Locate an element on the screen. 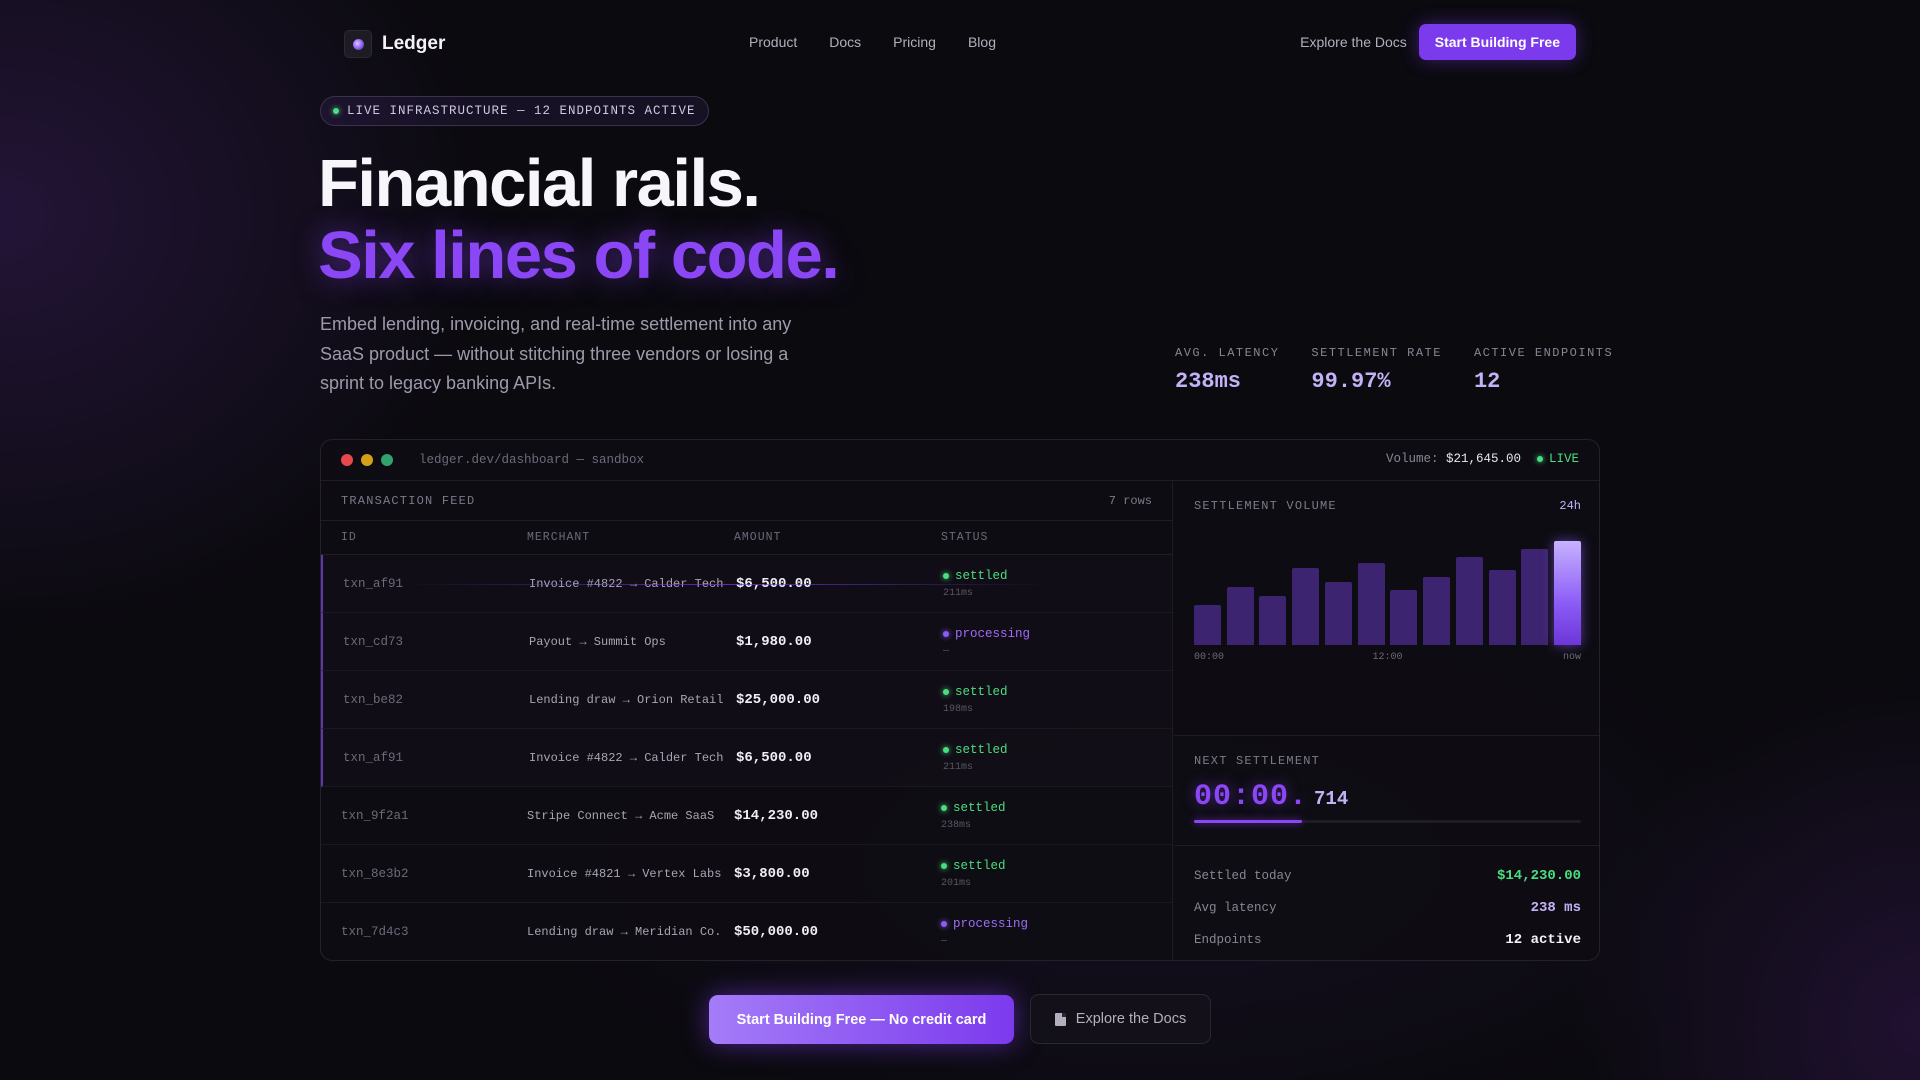 Image resolution: width=1920 pixels, height=1080 pixels. txn-id: txn_be82 is located at coordinates (373, 699).